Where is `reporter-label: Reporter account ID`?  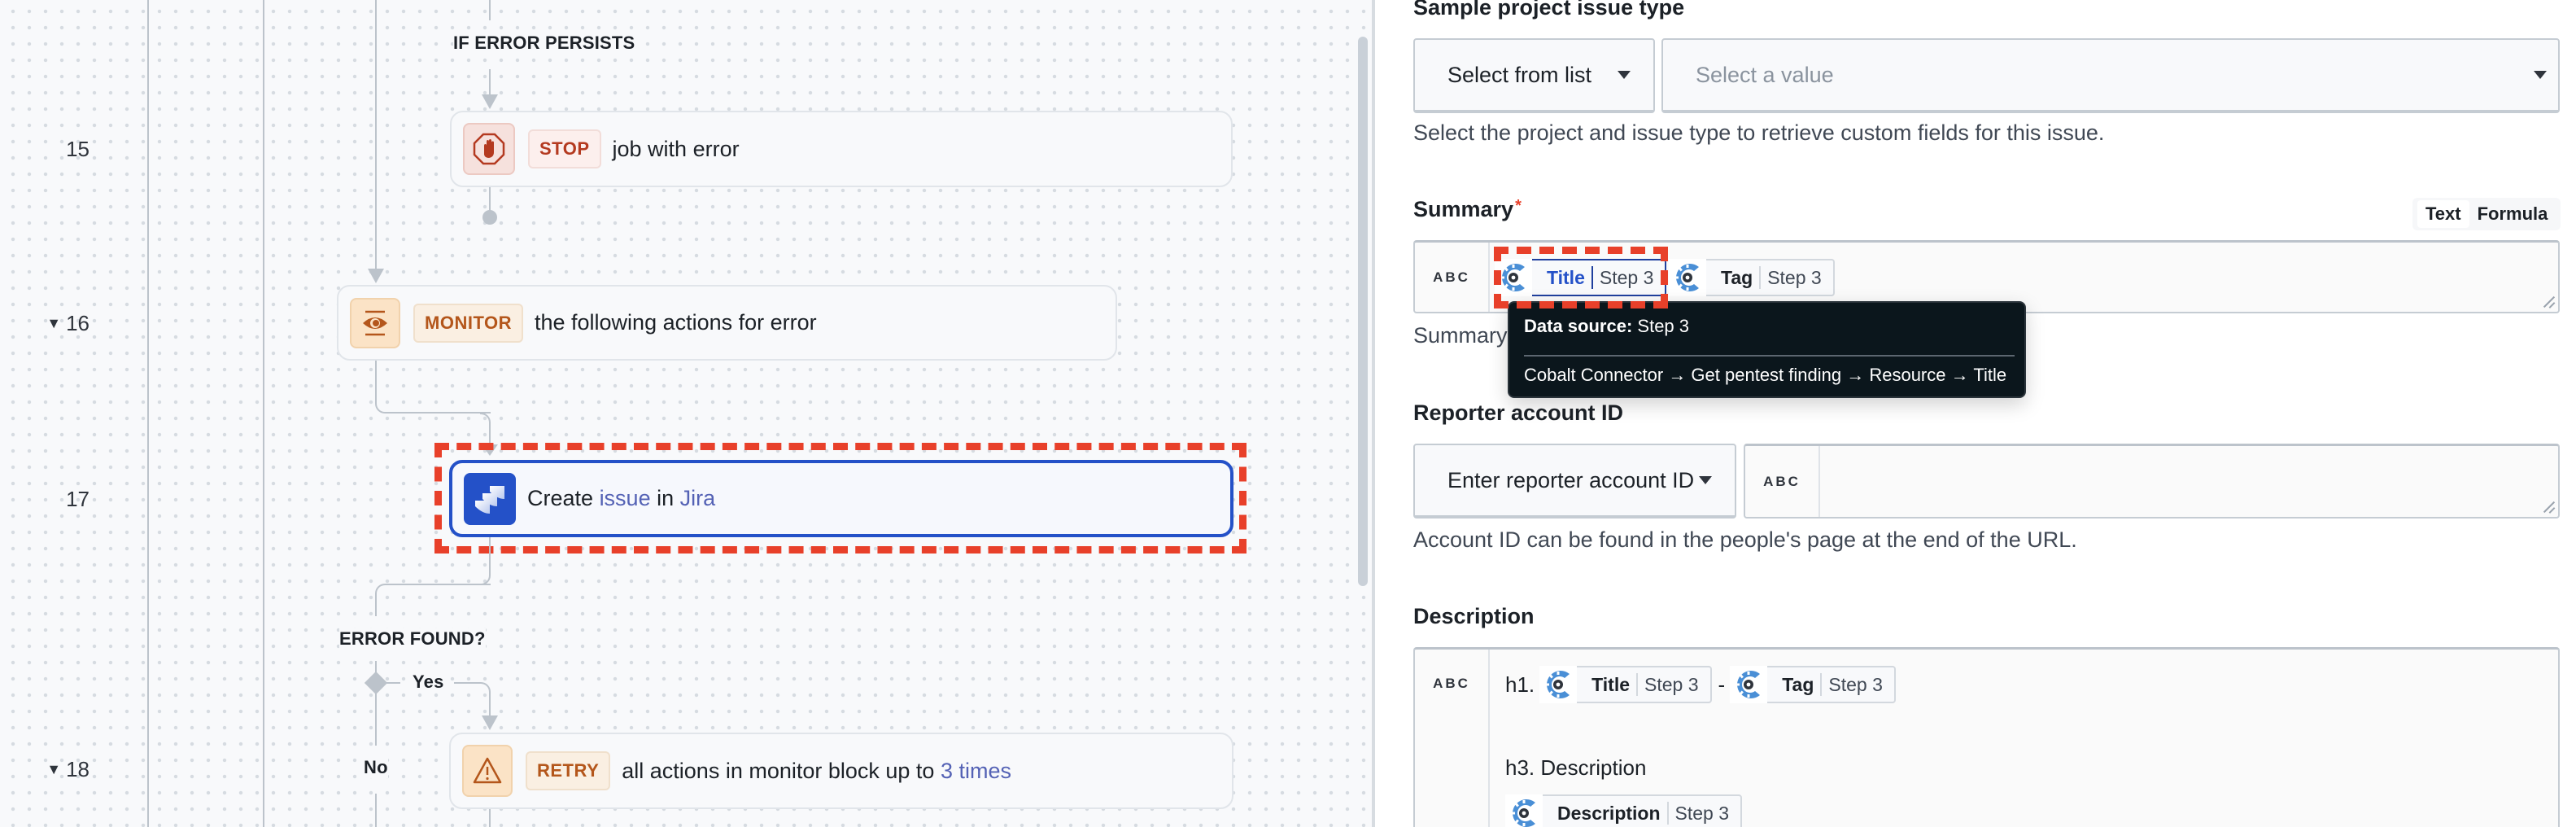 reporter-label: Reporter account ID is located at coordinates (1518, 412).